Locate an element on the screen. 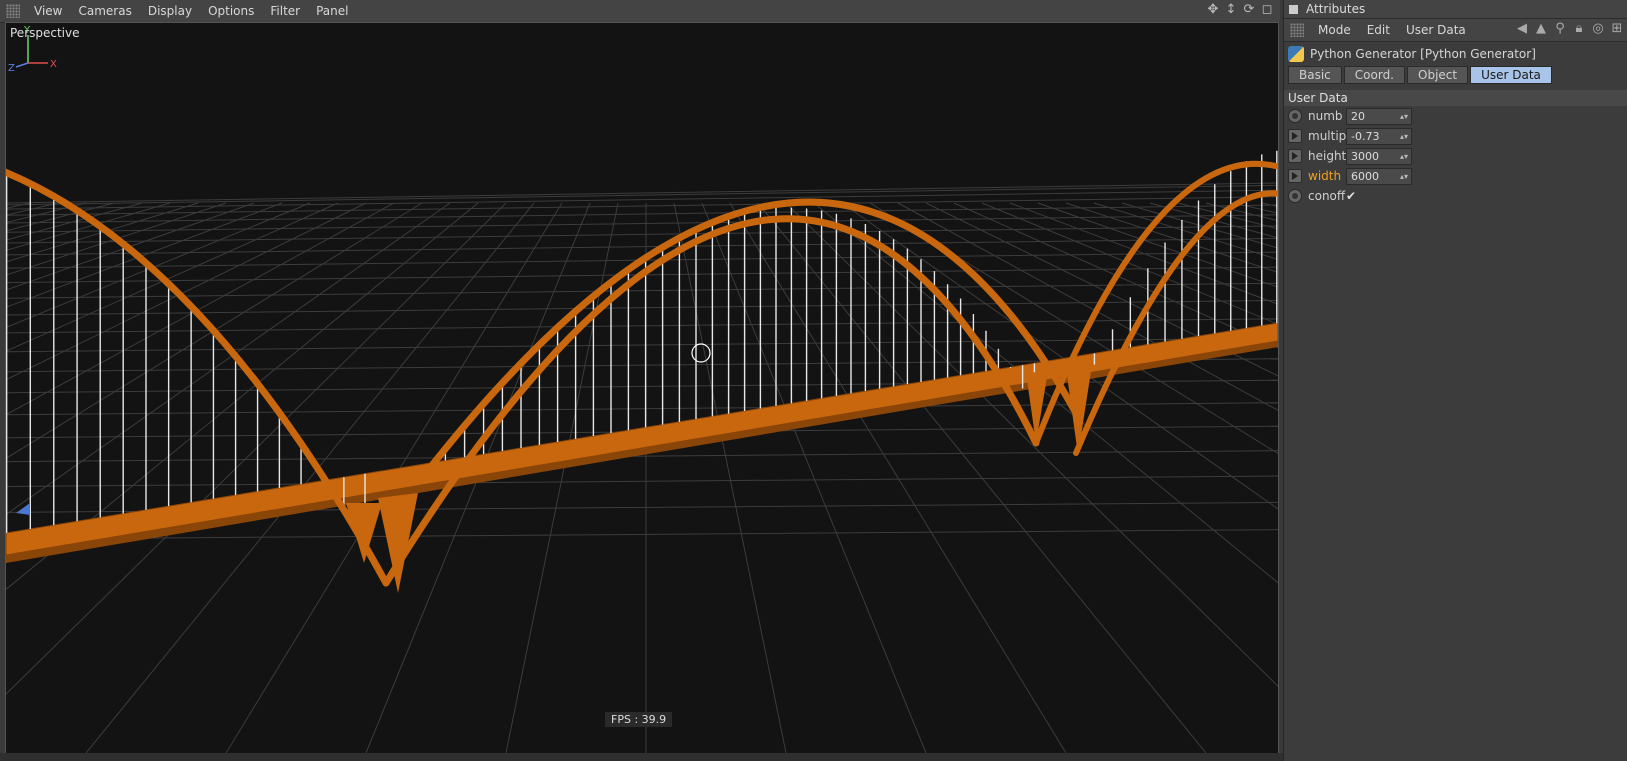 The width and height of the screenshot is (1627, 761). conoff-checkbox: ✔ is located at coordinates (1351, 196).